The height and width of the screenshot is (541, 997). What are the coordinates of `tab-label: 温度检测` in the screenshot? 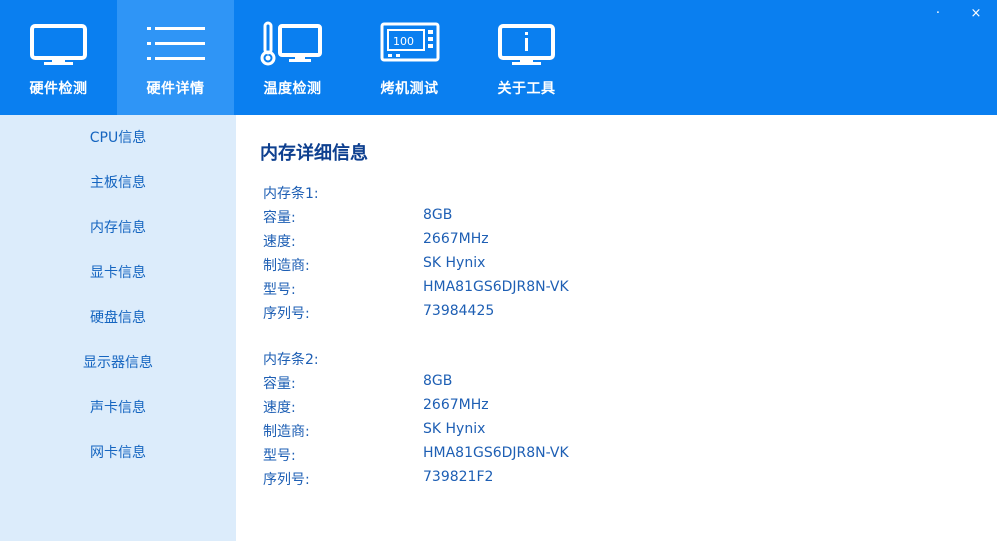 It's located at (292, 89).